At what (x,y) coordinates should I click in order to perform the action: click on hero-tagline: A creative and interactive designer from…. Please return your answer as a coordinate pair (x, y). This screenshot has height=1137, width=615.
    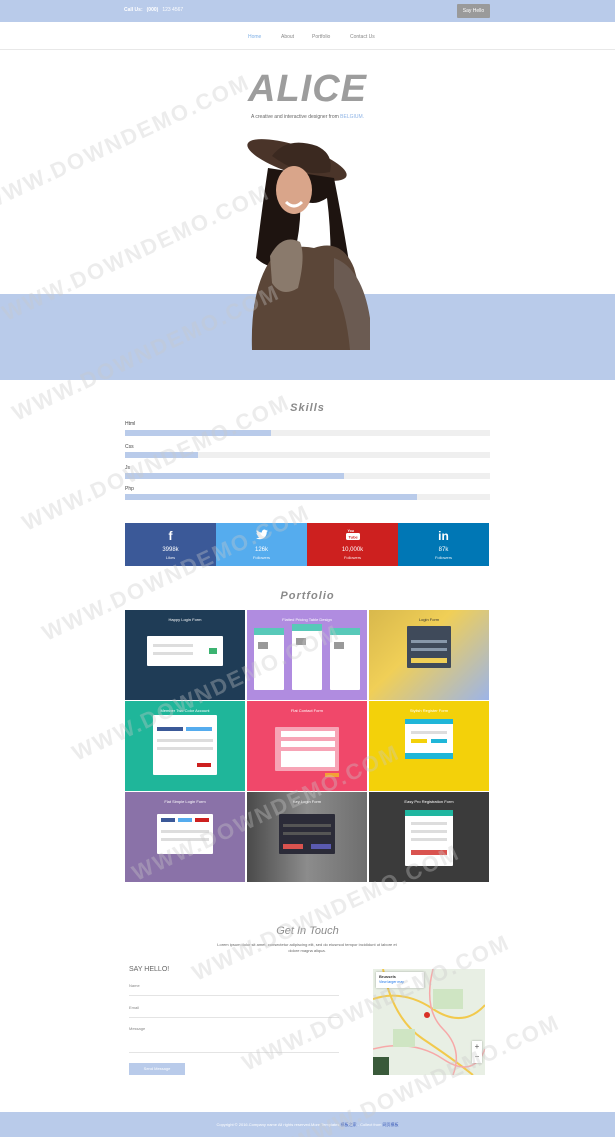
    Looking at the image, I should click on (307, 117).